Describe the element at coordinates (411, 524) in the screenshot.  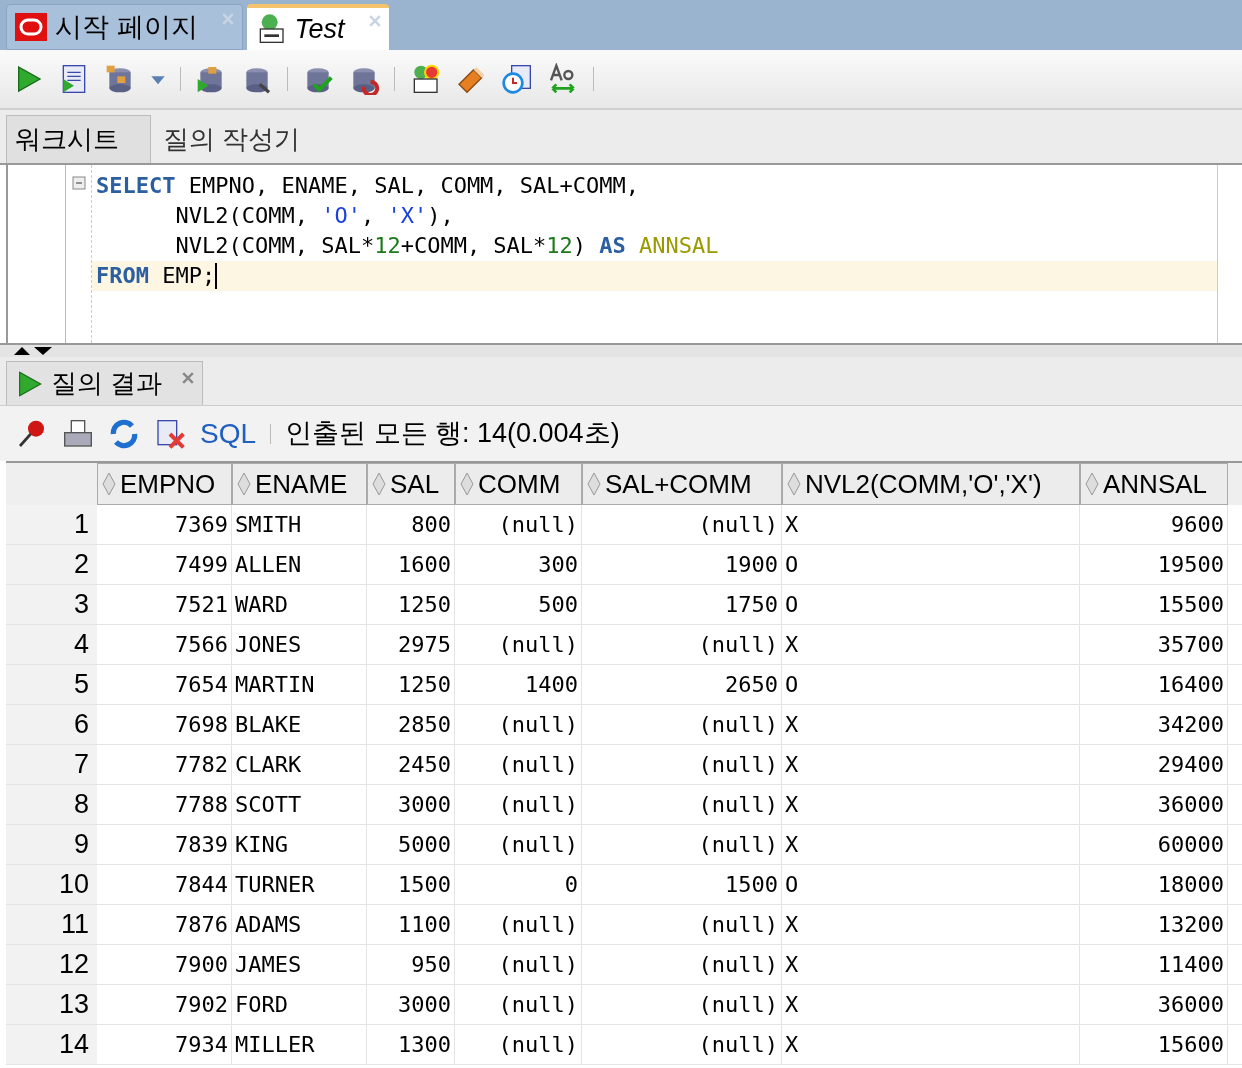
I see `table-cell: 800` at that location.